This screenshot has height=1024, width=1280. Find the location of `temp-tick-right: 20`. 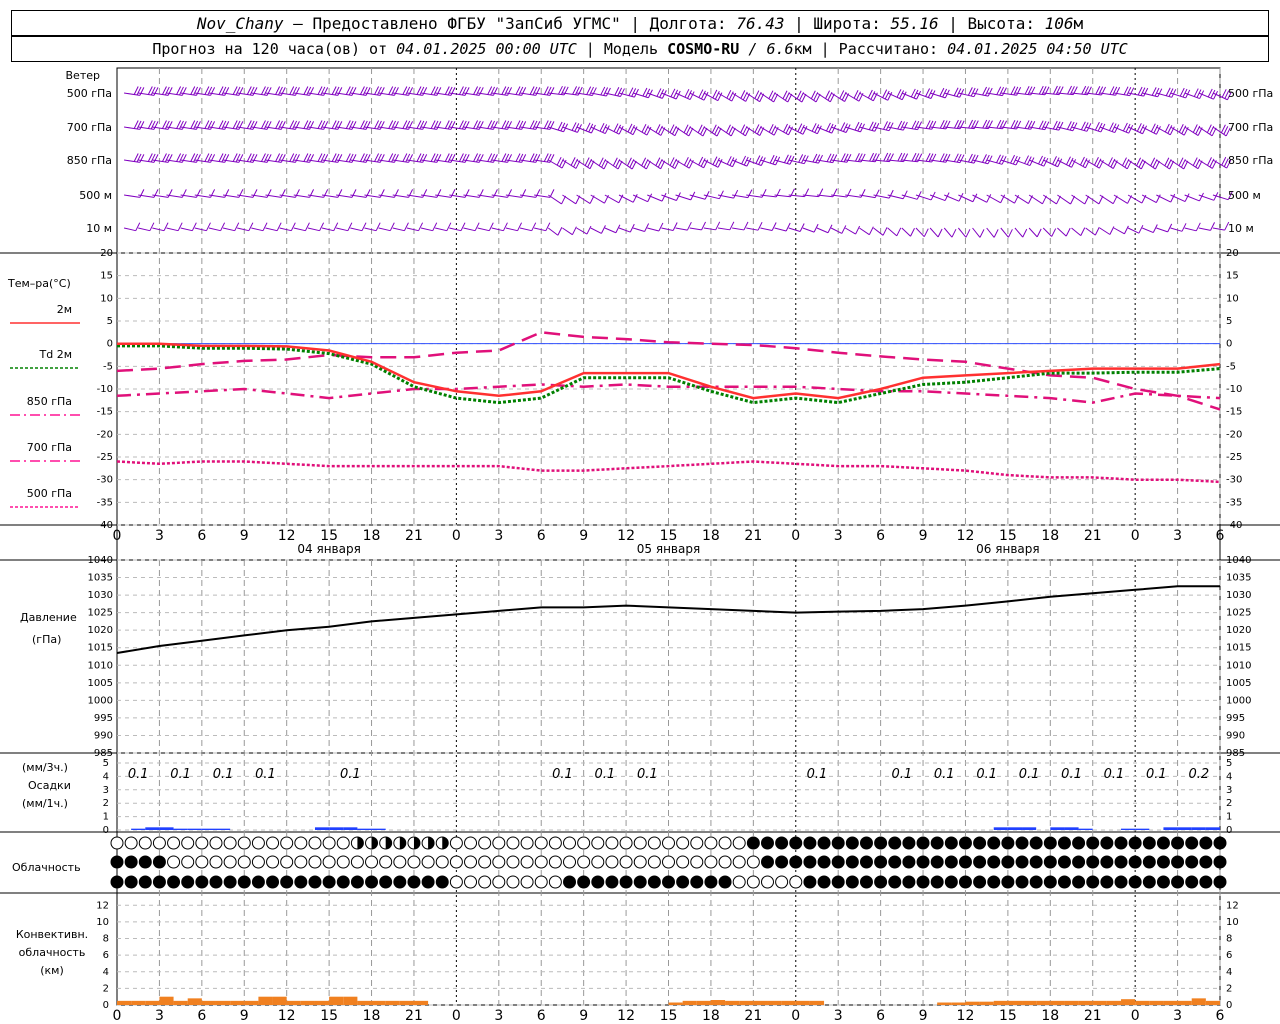

temp-tick-right: 20 is located at coordinates (1232, 253).